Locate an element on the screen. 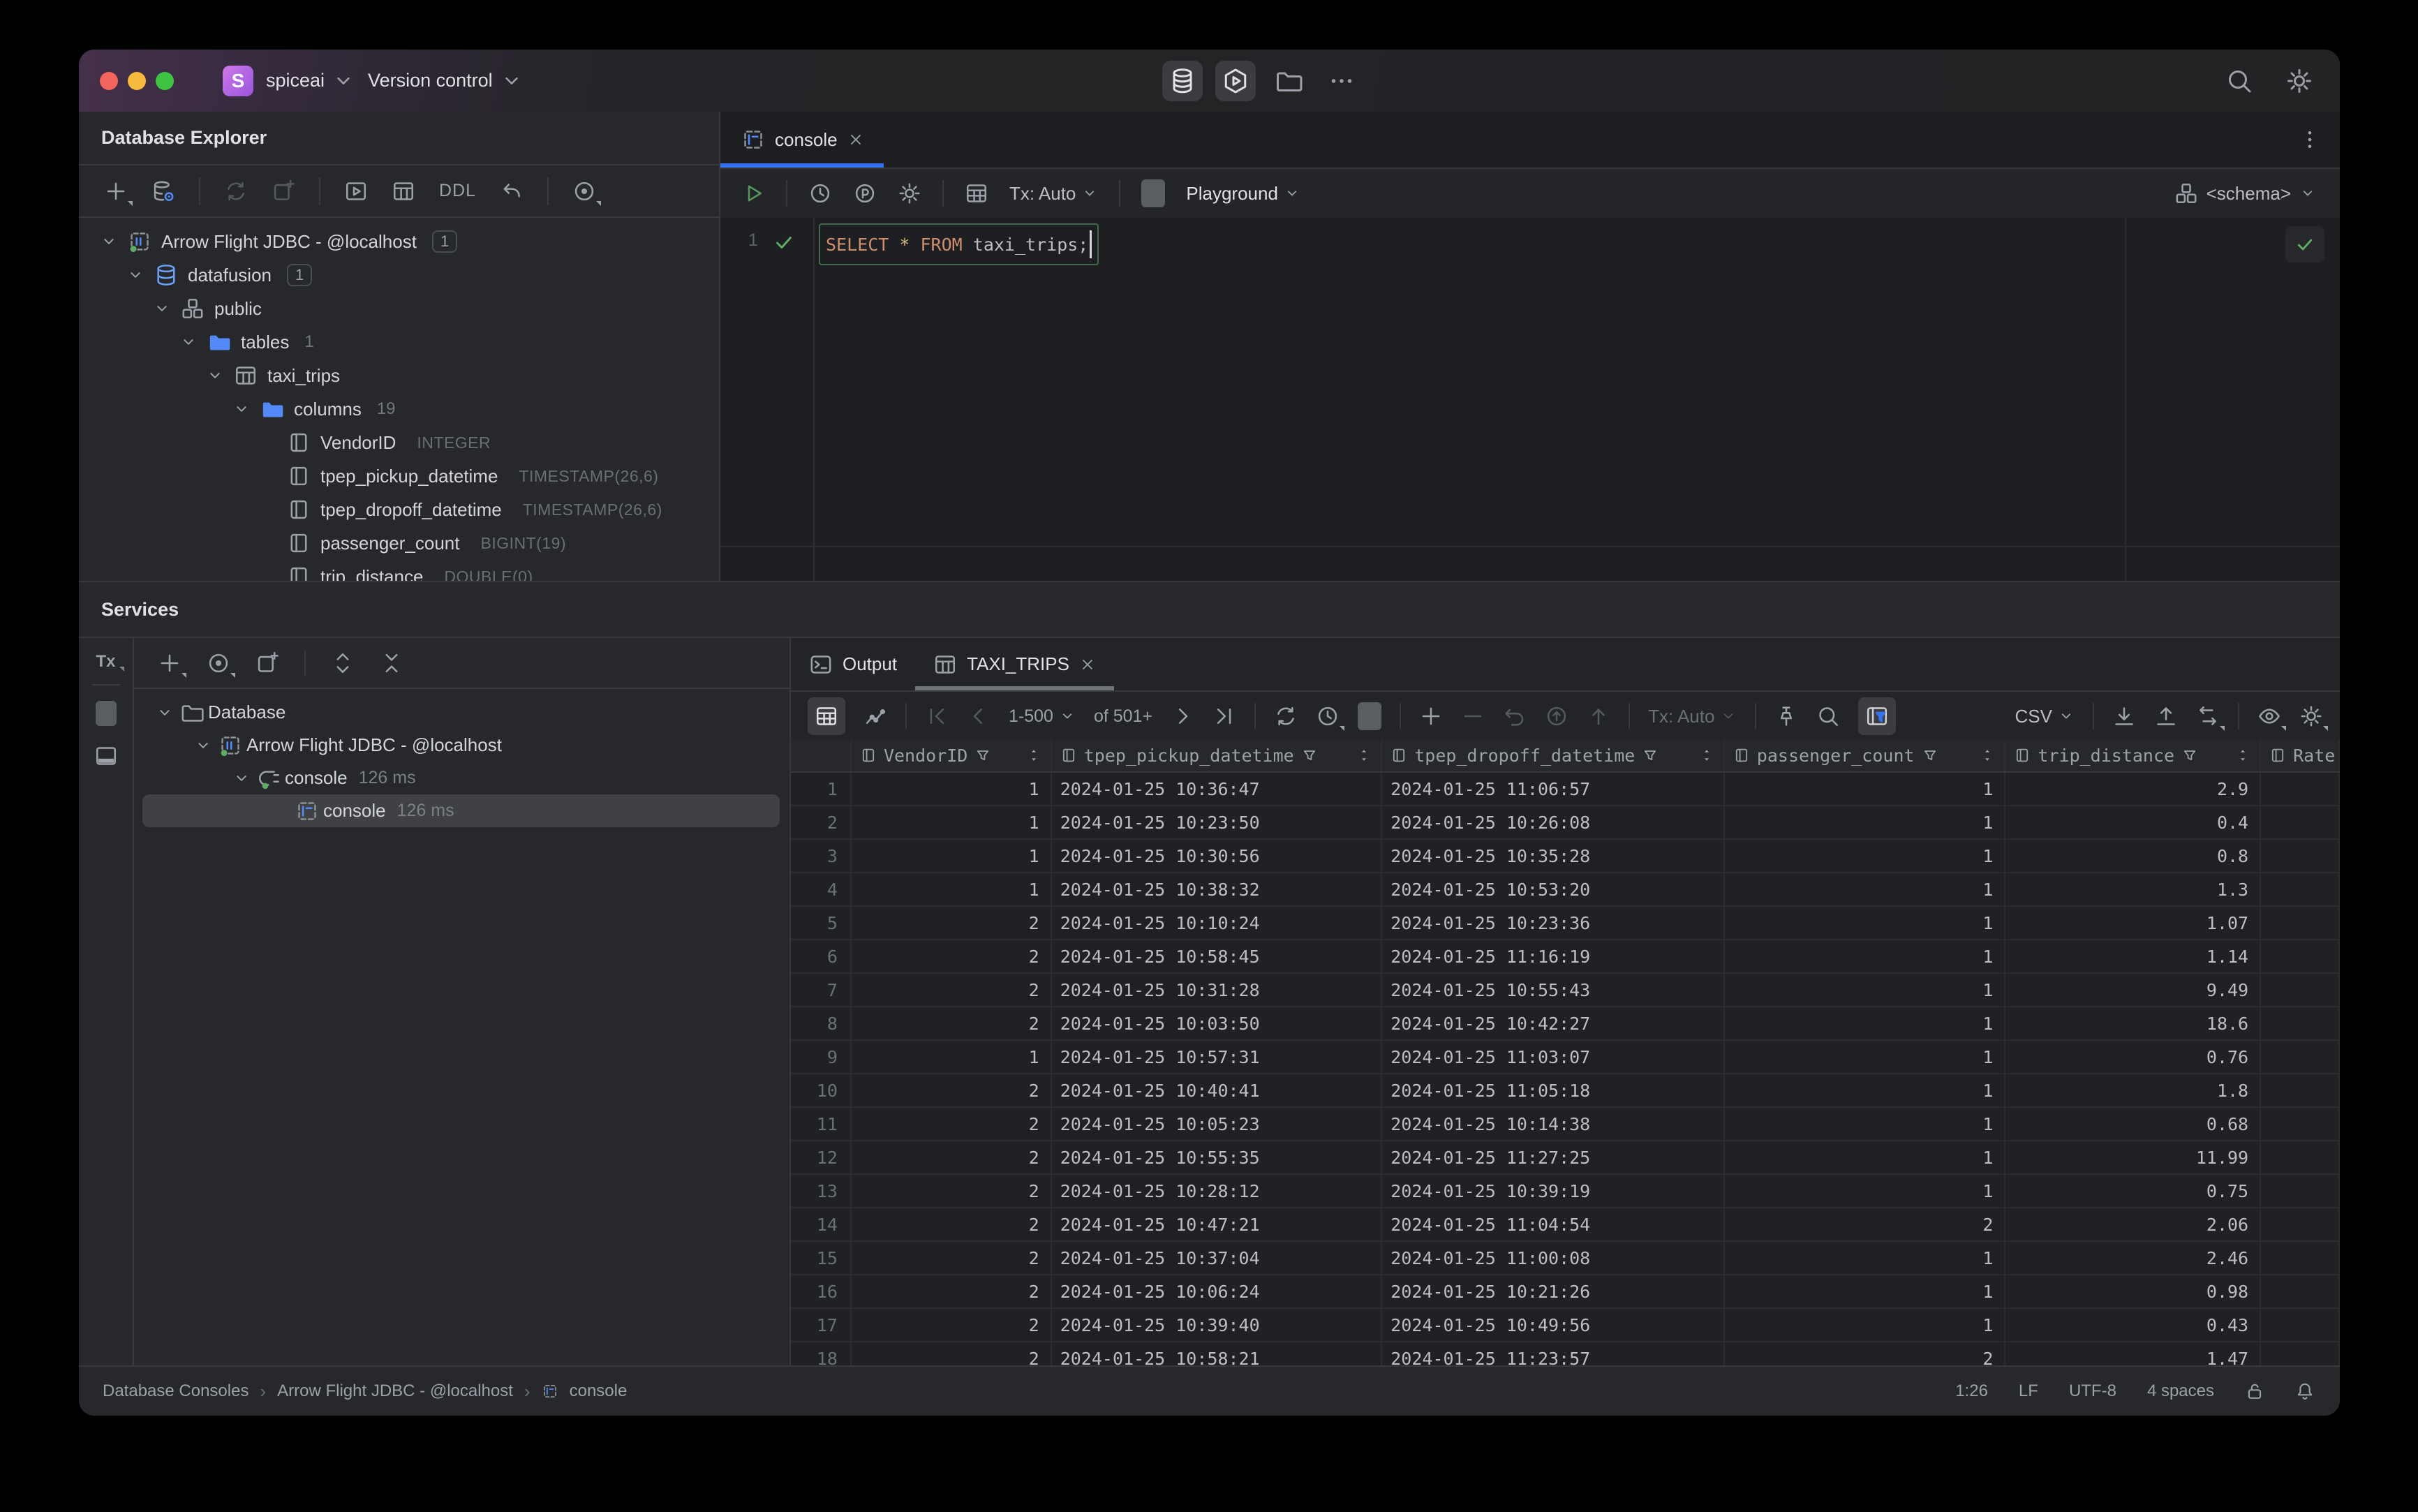 This screenshot has width=2418, height=1512. breadcrumb-item: console is located at coordinates (599, 1391).